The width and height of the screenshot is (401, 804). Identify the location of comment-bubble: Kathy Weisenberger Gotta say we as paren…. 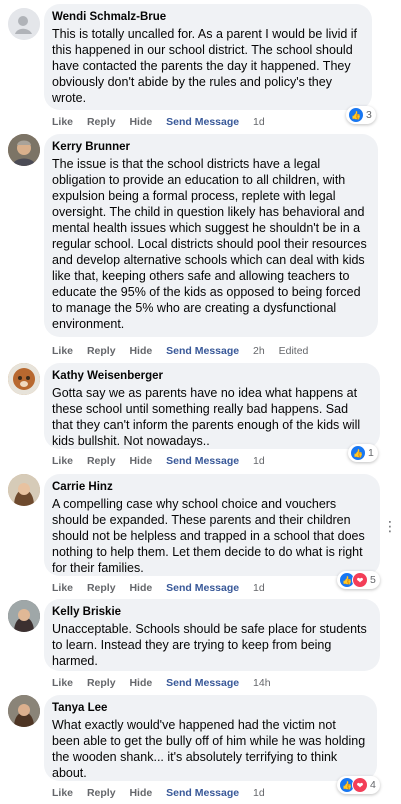
(212, 406).